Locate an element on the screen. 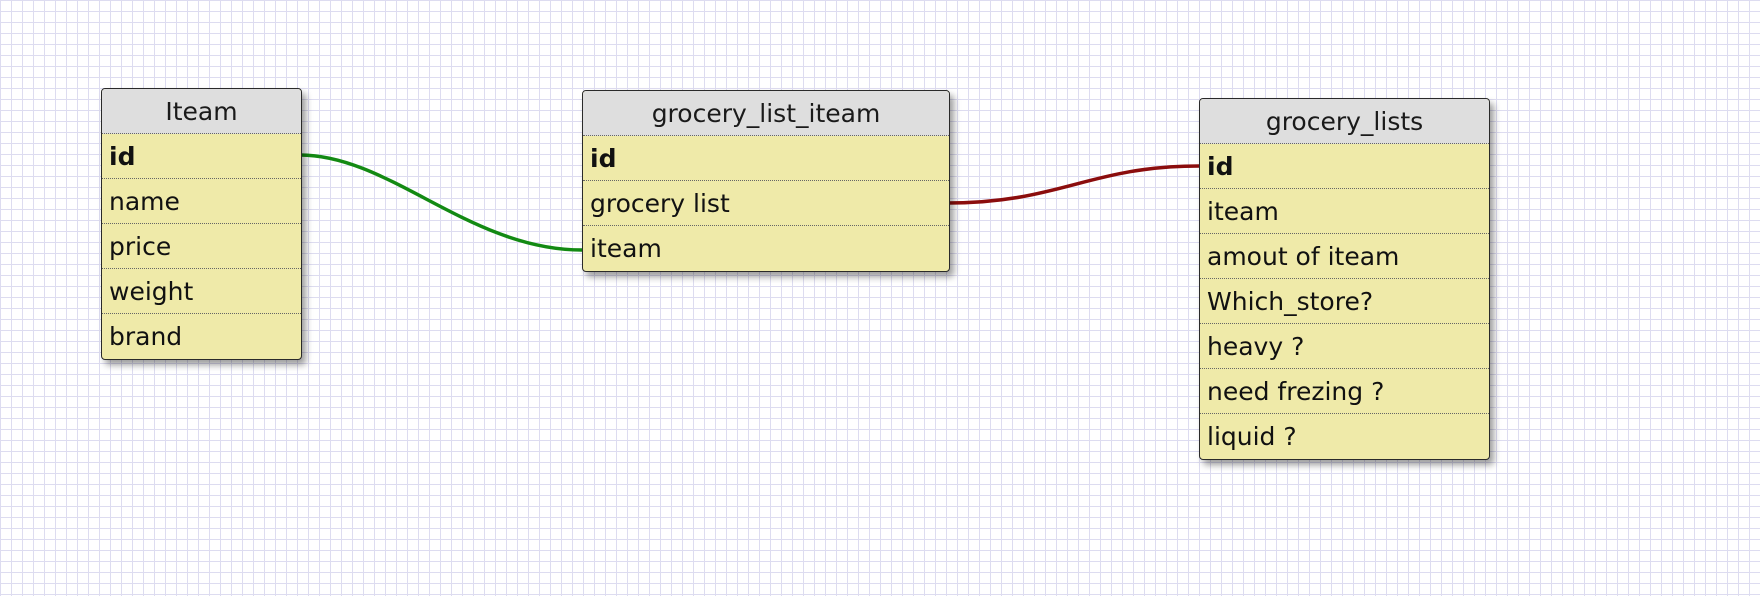  field-name: name is located at coordinates (201, 201).